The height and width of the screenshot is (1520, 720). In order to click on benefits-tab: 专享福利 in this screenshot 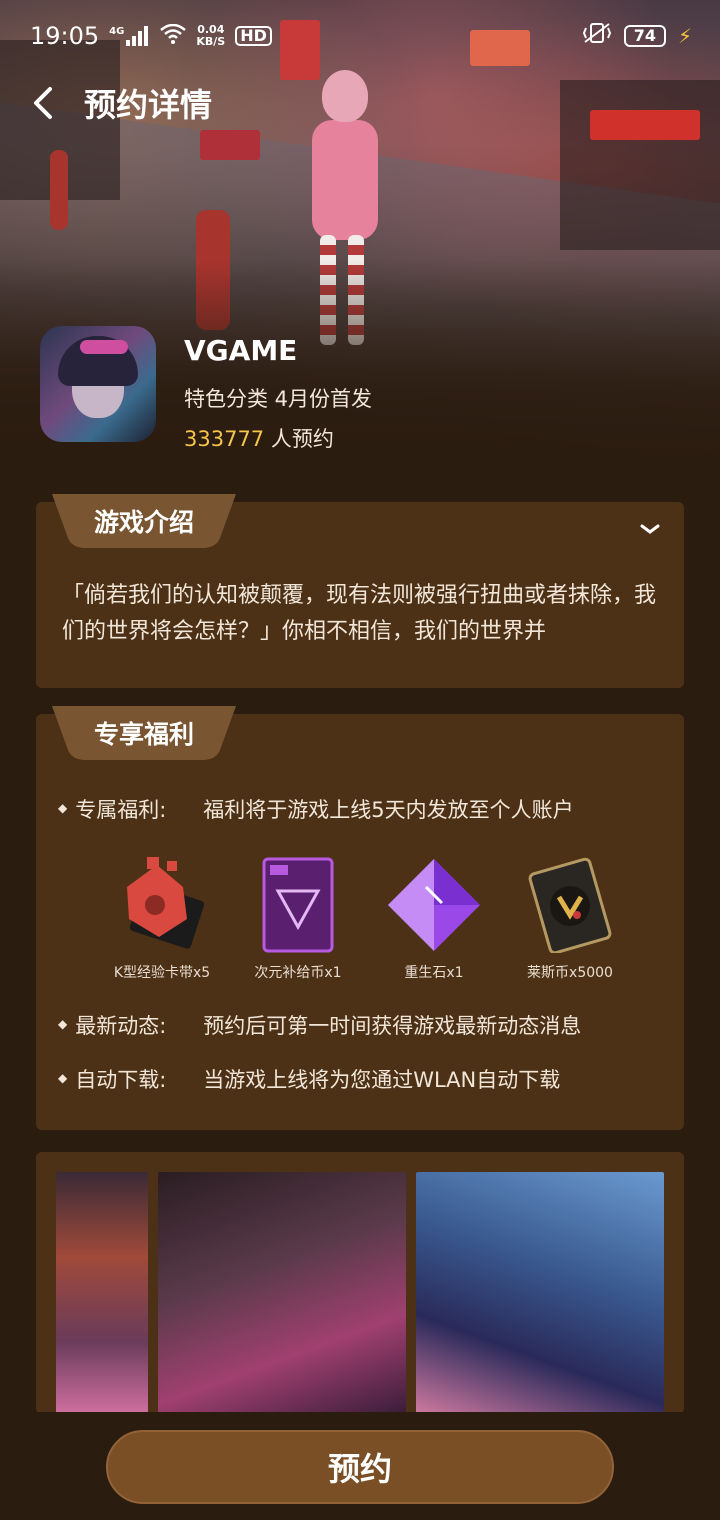, I will do `click(144, 733)`.